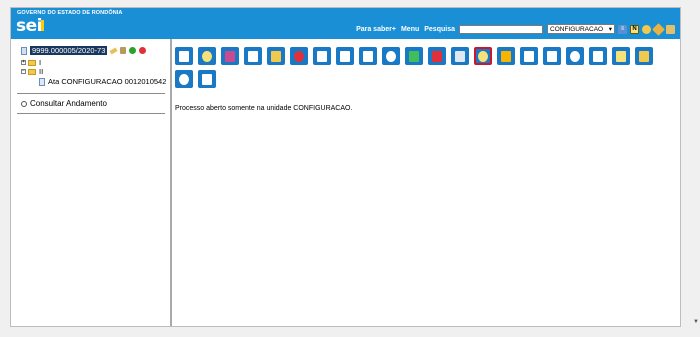 This screenshot has width=700, height=337. Describe the element at coordinates (42, 25) in the screenshot. I see `logo-accent` at that location.